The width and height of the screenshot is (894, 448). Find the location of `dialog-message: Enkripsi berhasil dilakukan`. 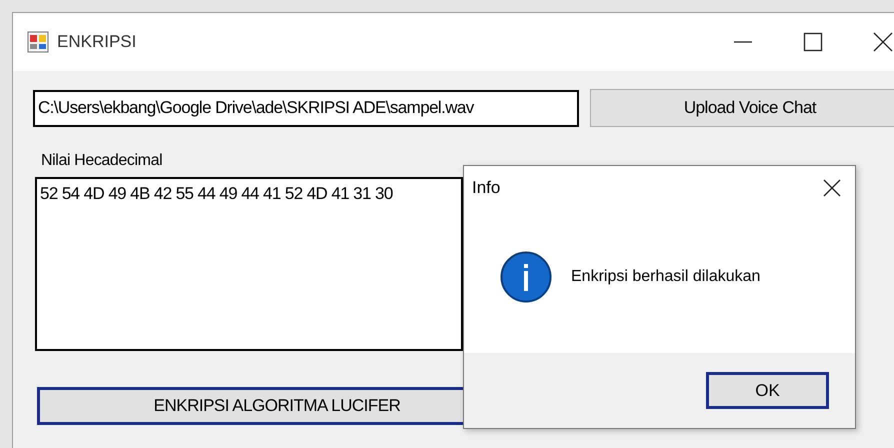

dialog-message: Enkripsi berhasil dilakukan is located at coordinates (665, 276).